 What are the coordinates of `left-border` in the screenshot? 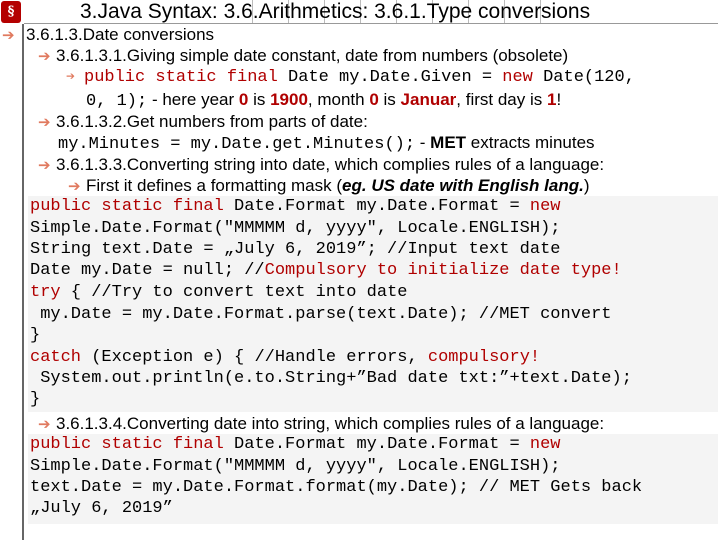 It's located at (23, 282).